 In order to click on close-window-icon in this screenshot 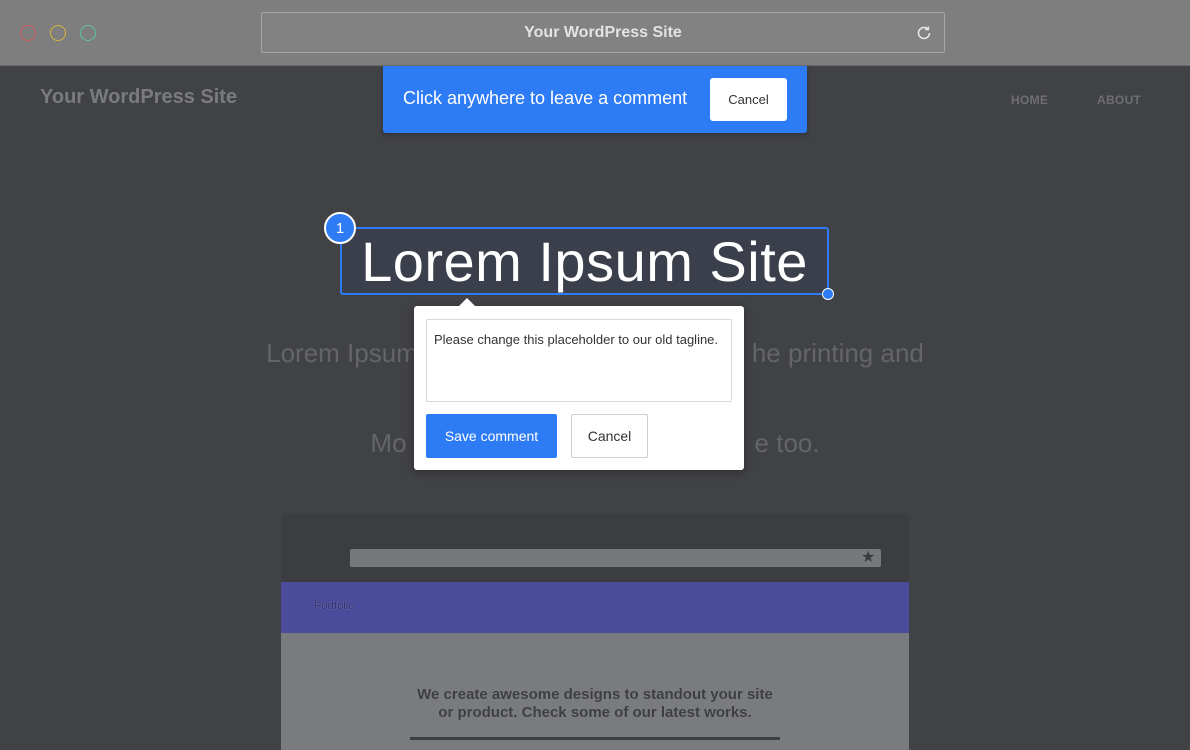, I will do `click(28, 33)`.